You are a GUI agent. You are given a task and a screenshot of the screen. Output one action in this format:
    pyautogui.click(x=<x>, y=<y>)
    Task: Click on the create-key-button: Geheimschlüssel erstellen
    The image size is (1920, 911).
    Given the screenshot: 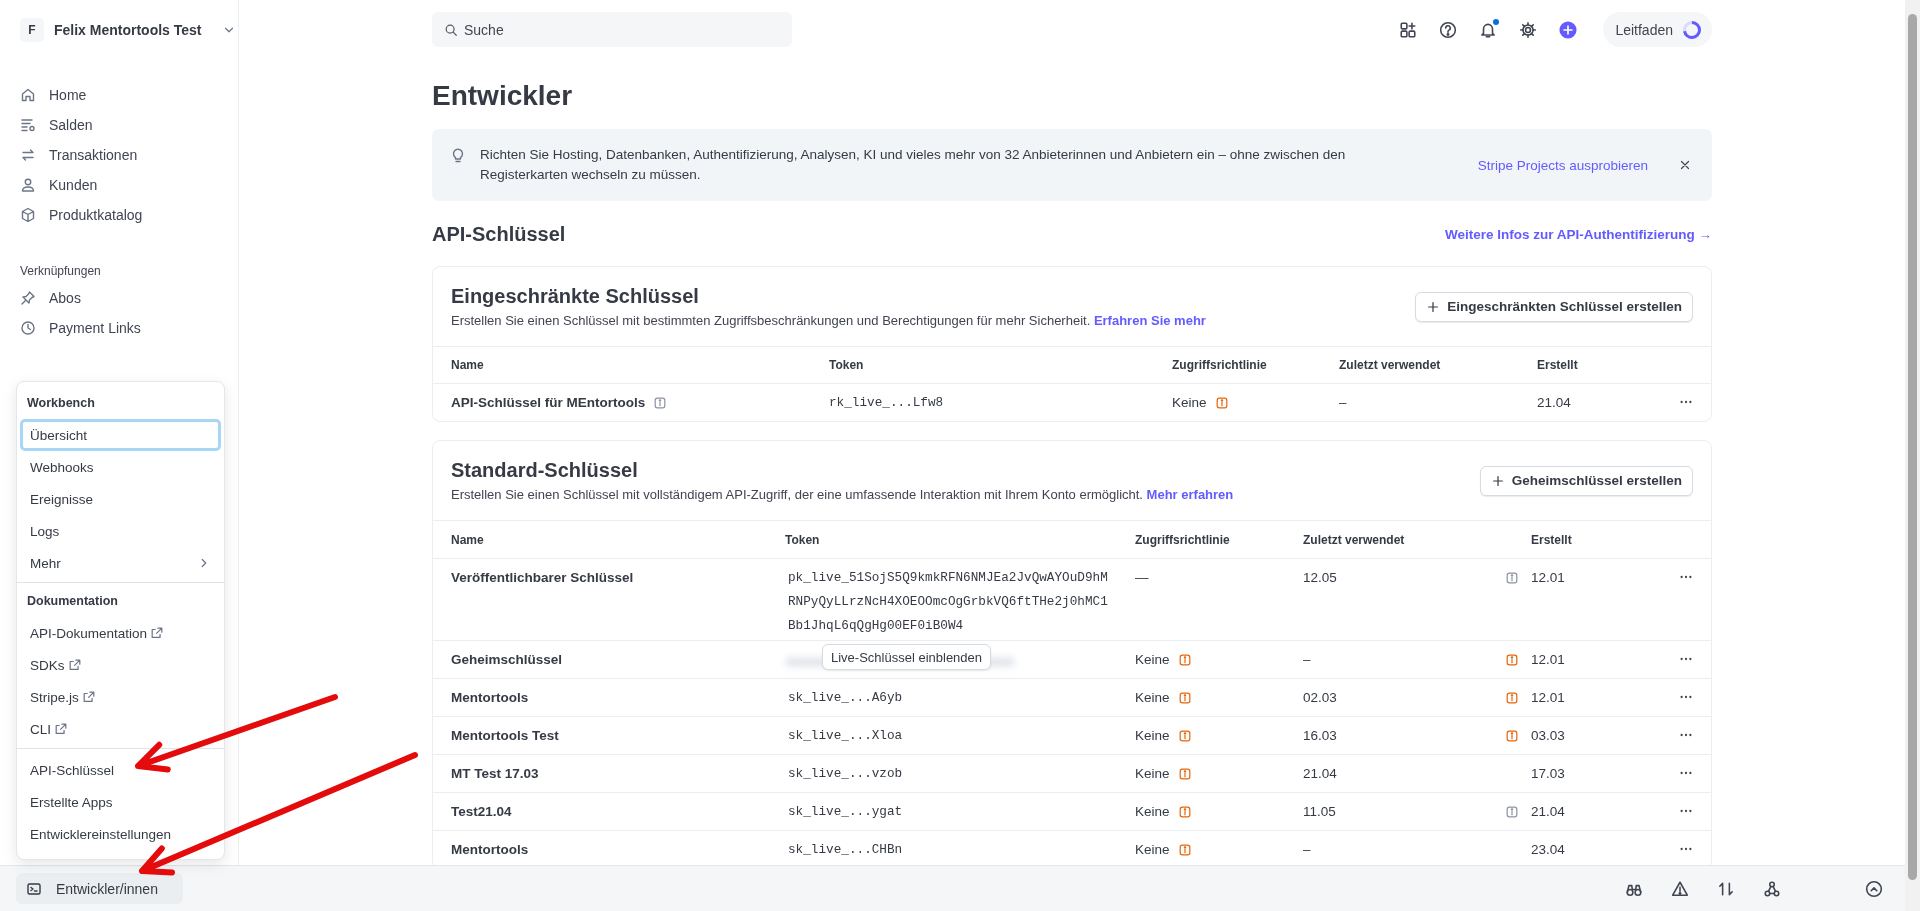 What is the action you would take?
    pyautogui.click(x=1586, y=480)
    